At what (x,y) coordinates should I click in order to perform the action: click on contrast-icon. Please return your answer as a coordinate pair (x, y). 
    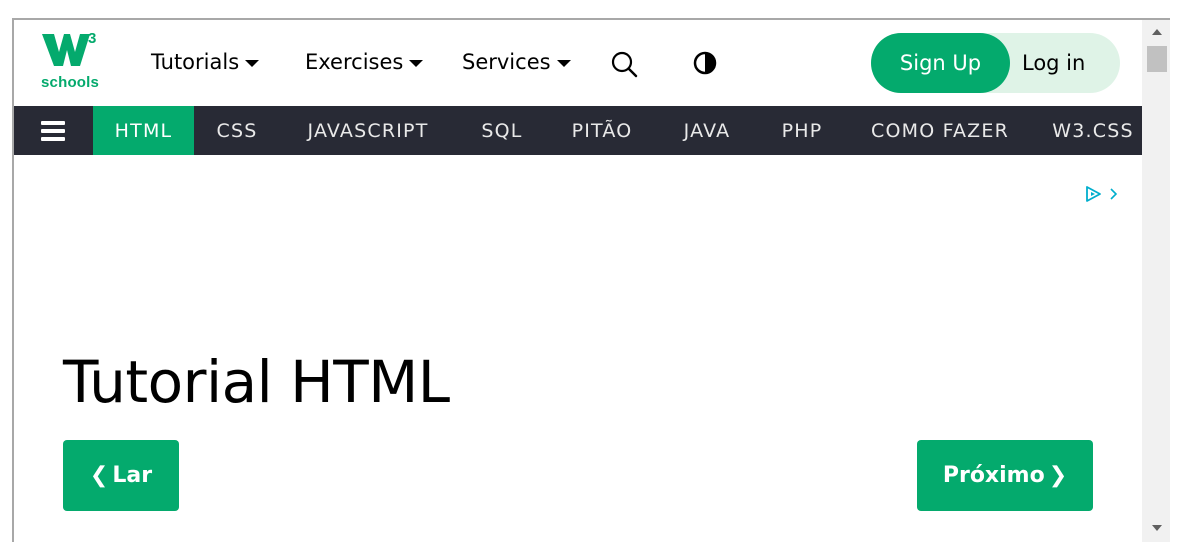
    Looking at the image, I should click on (705, 63).